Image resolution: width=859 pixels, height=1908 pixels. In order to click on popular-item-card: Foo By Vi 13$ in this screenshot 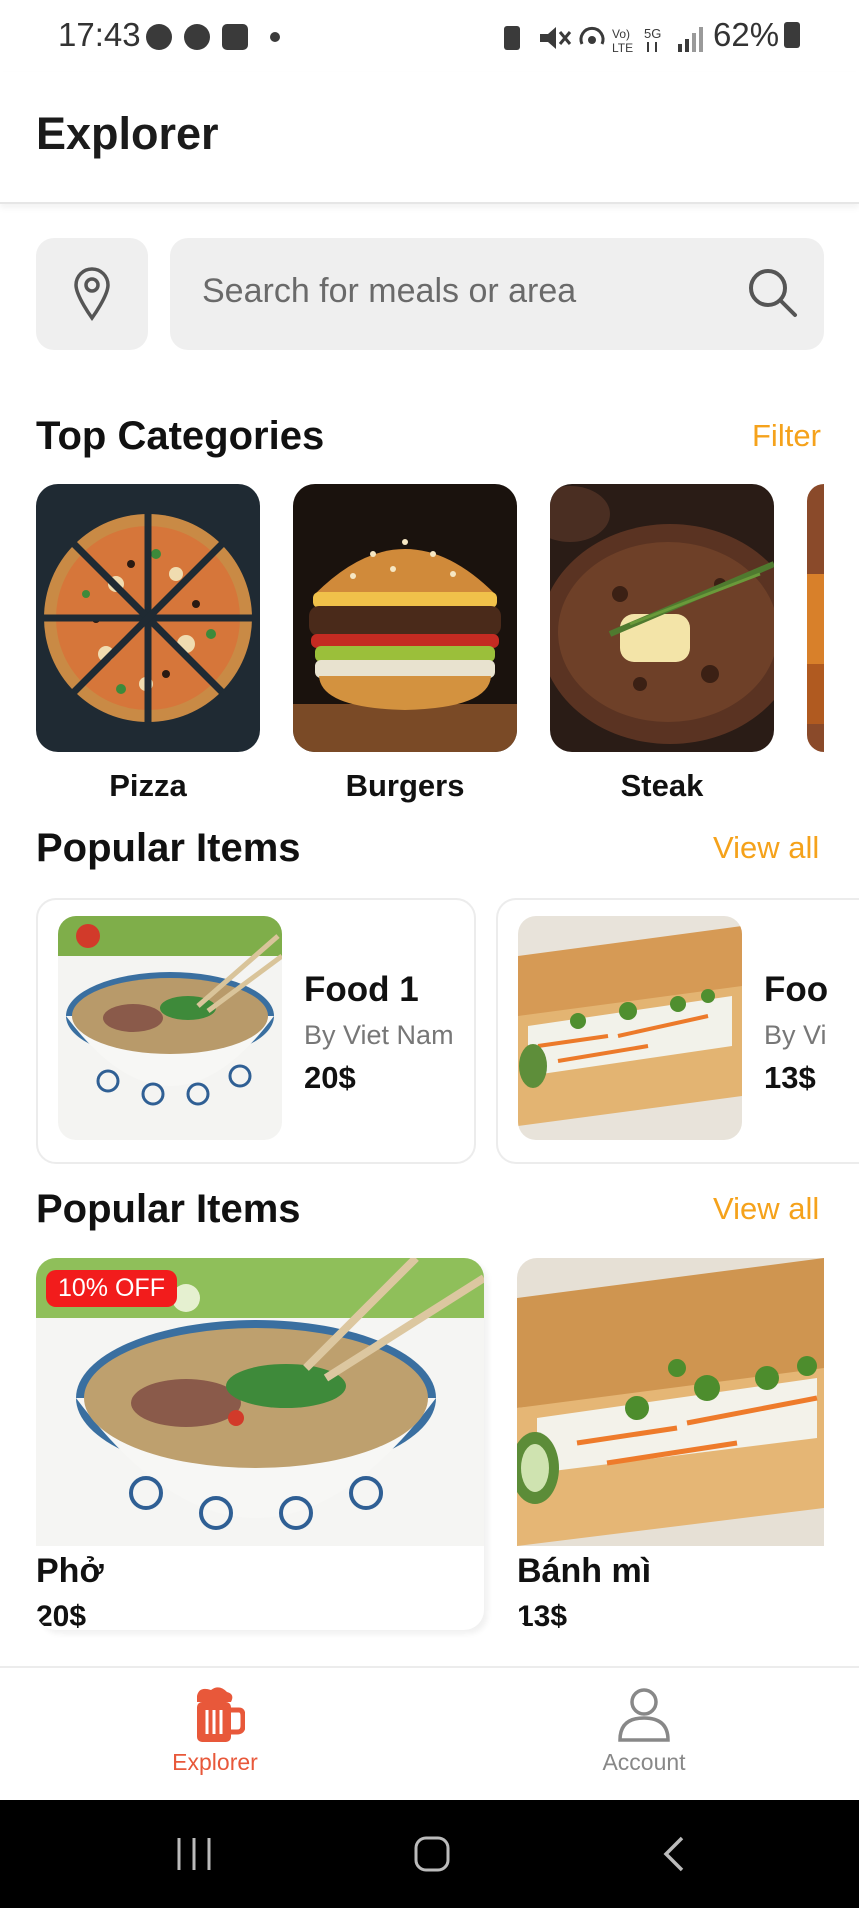, I will do `click(677, 1031)`.